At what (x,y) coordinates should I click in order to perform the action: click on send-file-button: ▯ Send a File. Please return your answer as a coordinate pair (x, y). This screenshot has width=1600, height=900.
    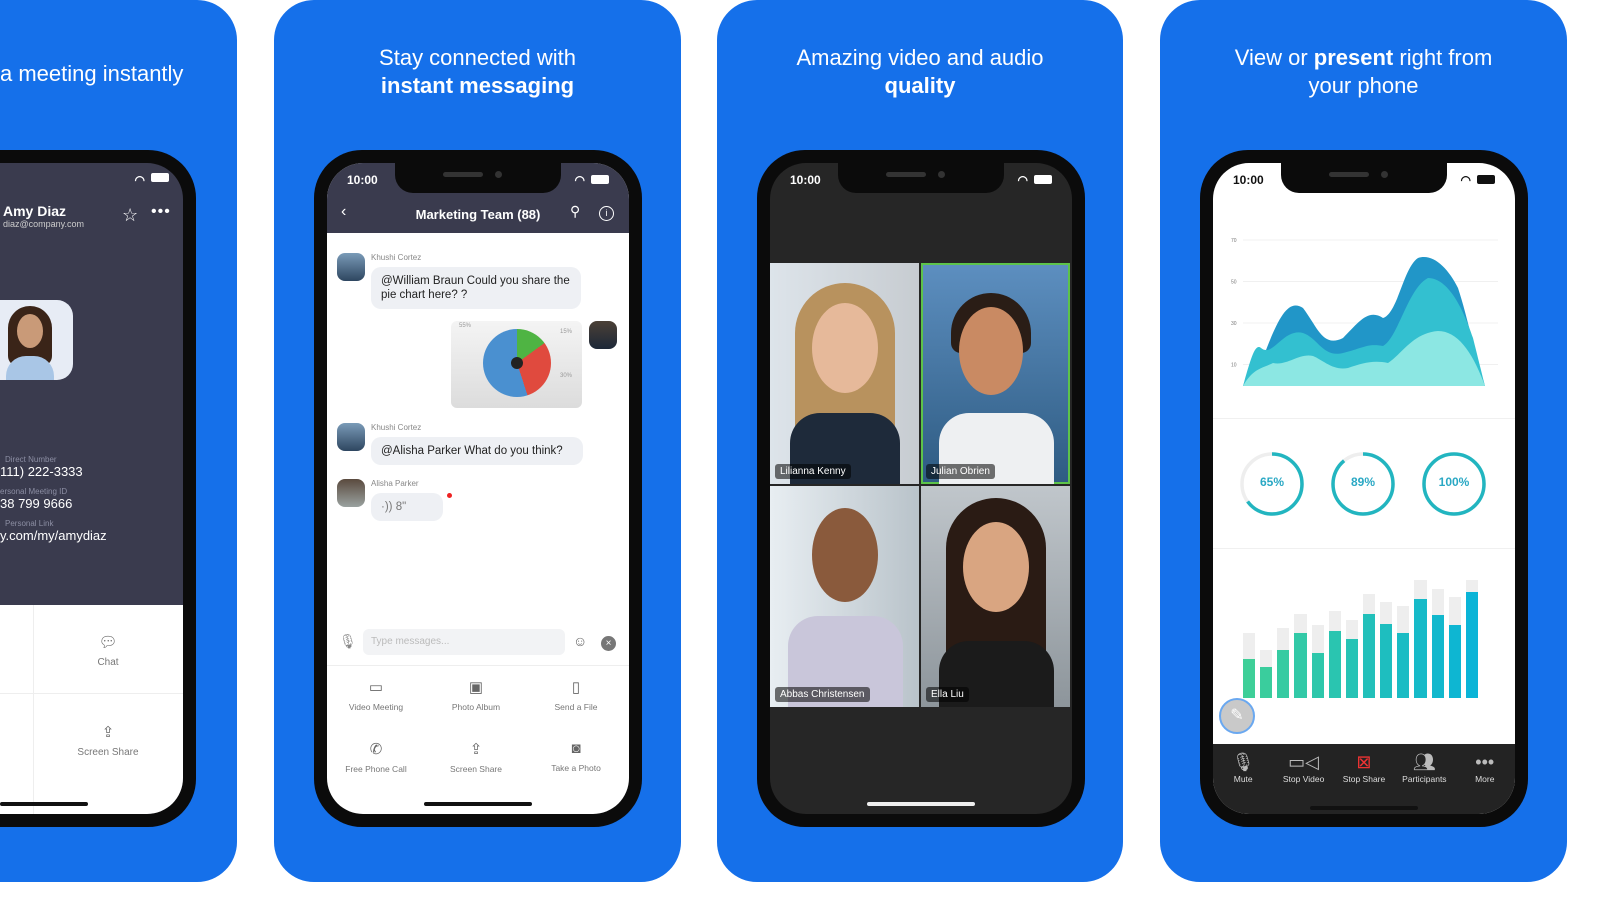
    Looking at the image, I should click on (576, 695).